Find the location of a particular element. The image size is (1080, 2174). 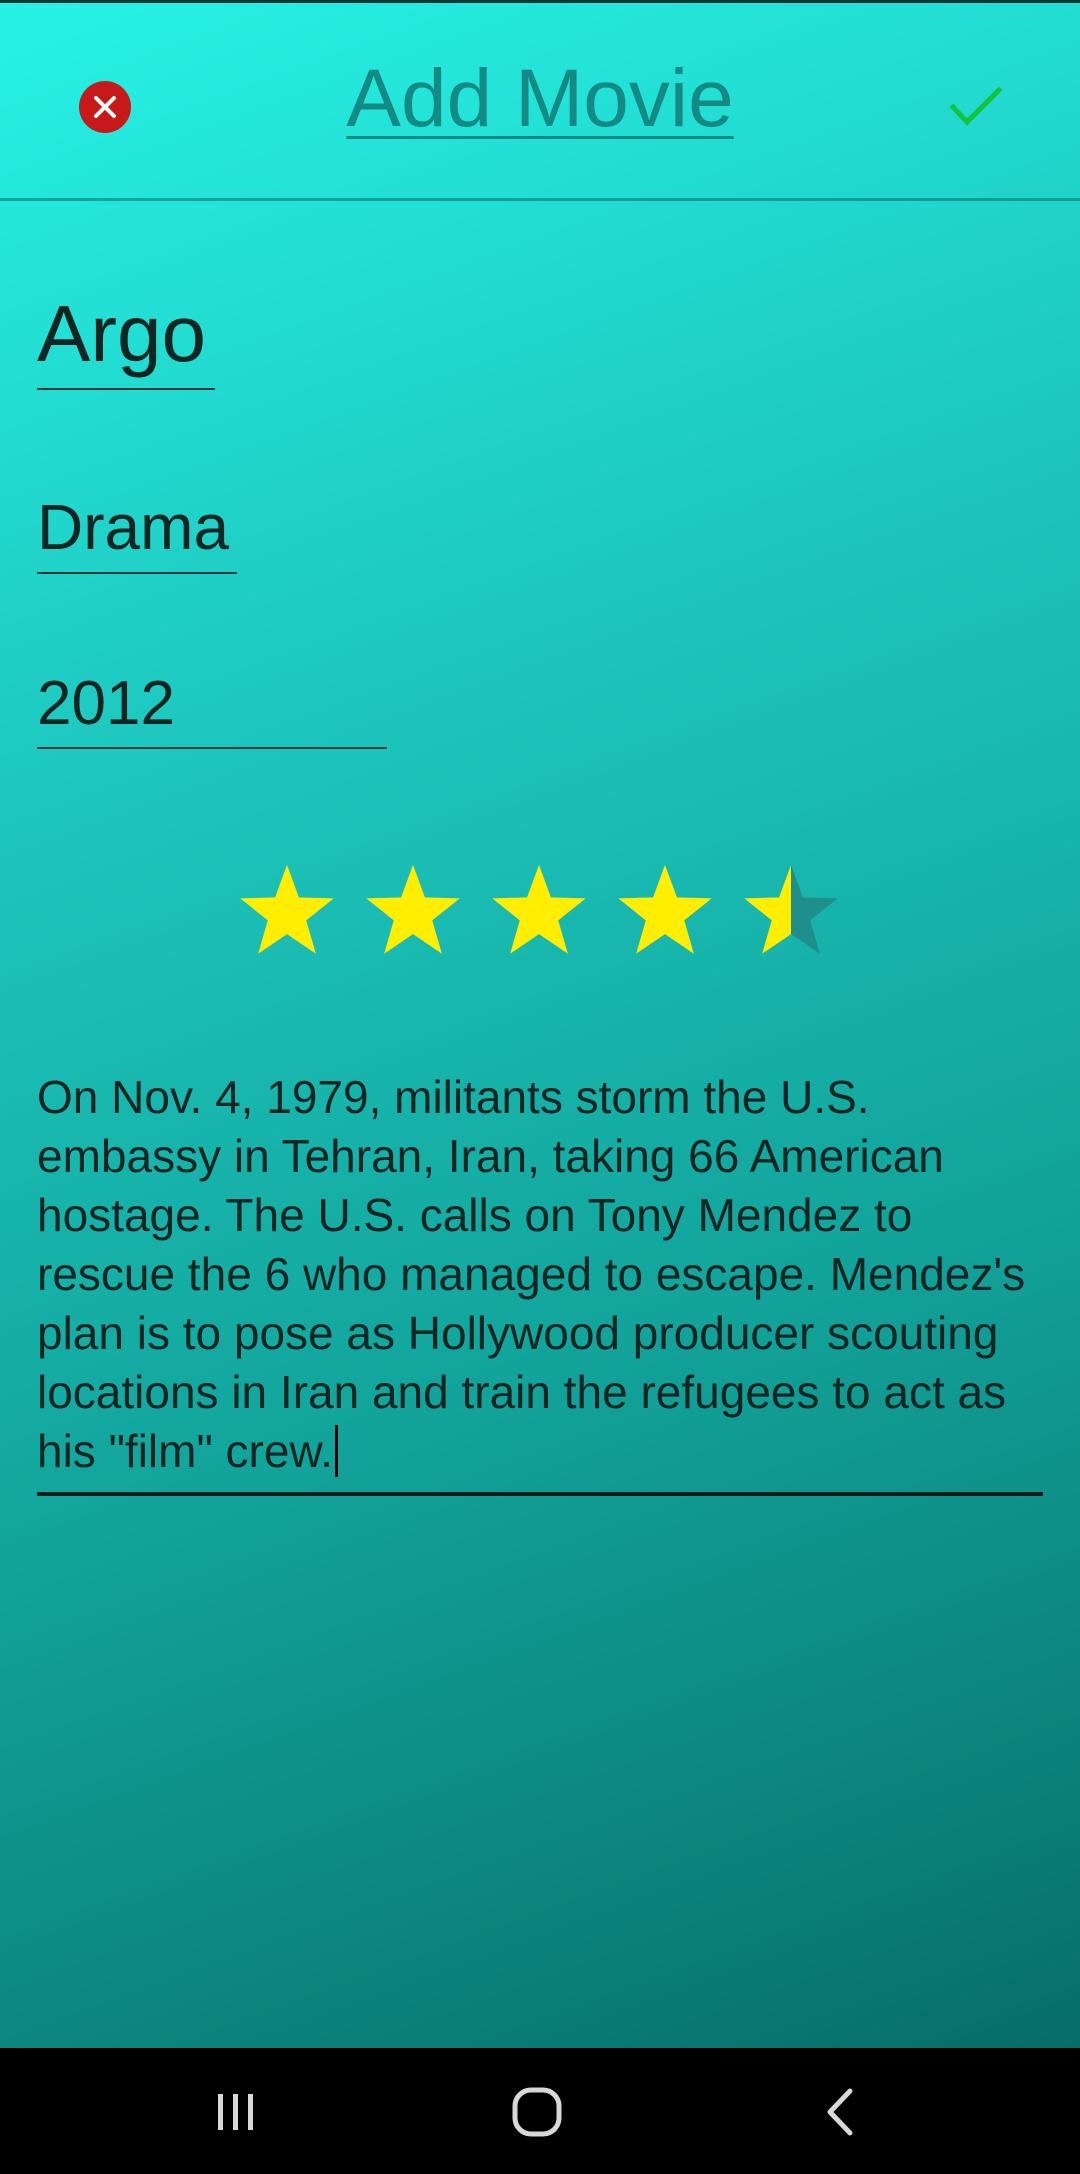

system-nav-bar is located at coordinates (540, 2111).